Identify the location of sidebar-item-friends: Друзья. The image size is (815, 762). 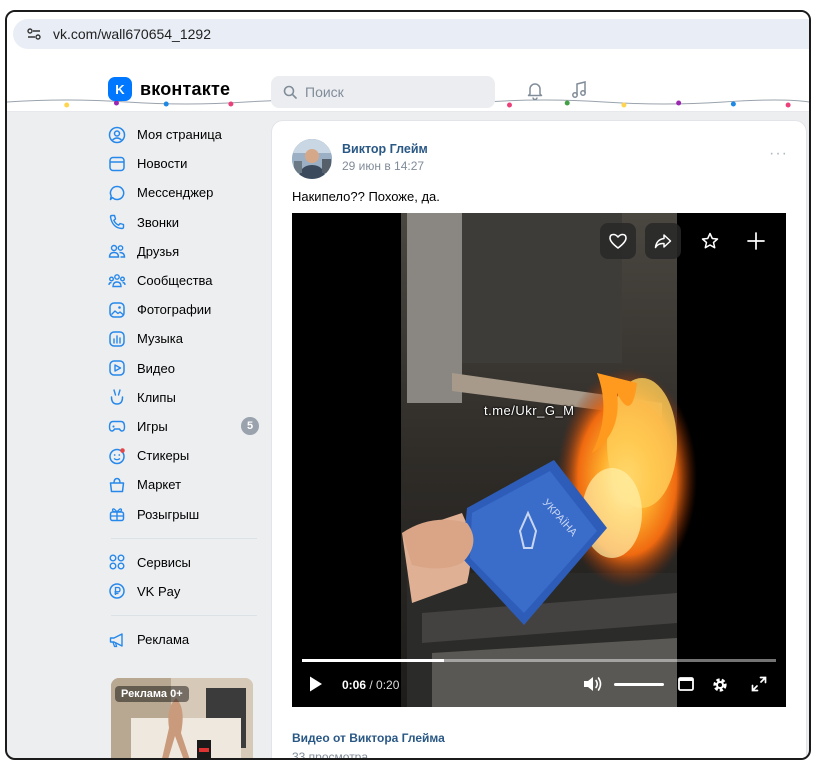
(183, 251).